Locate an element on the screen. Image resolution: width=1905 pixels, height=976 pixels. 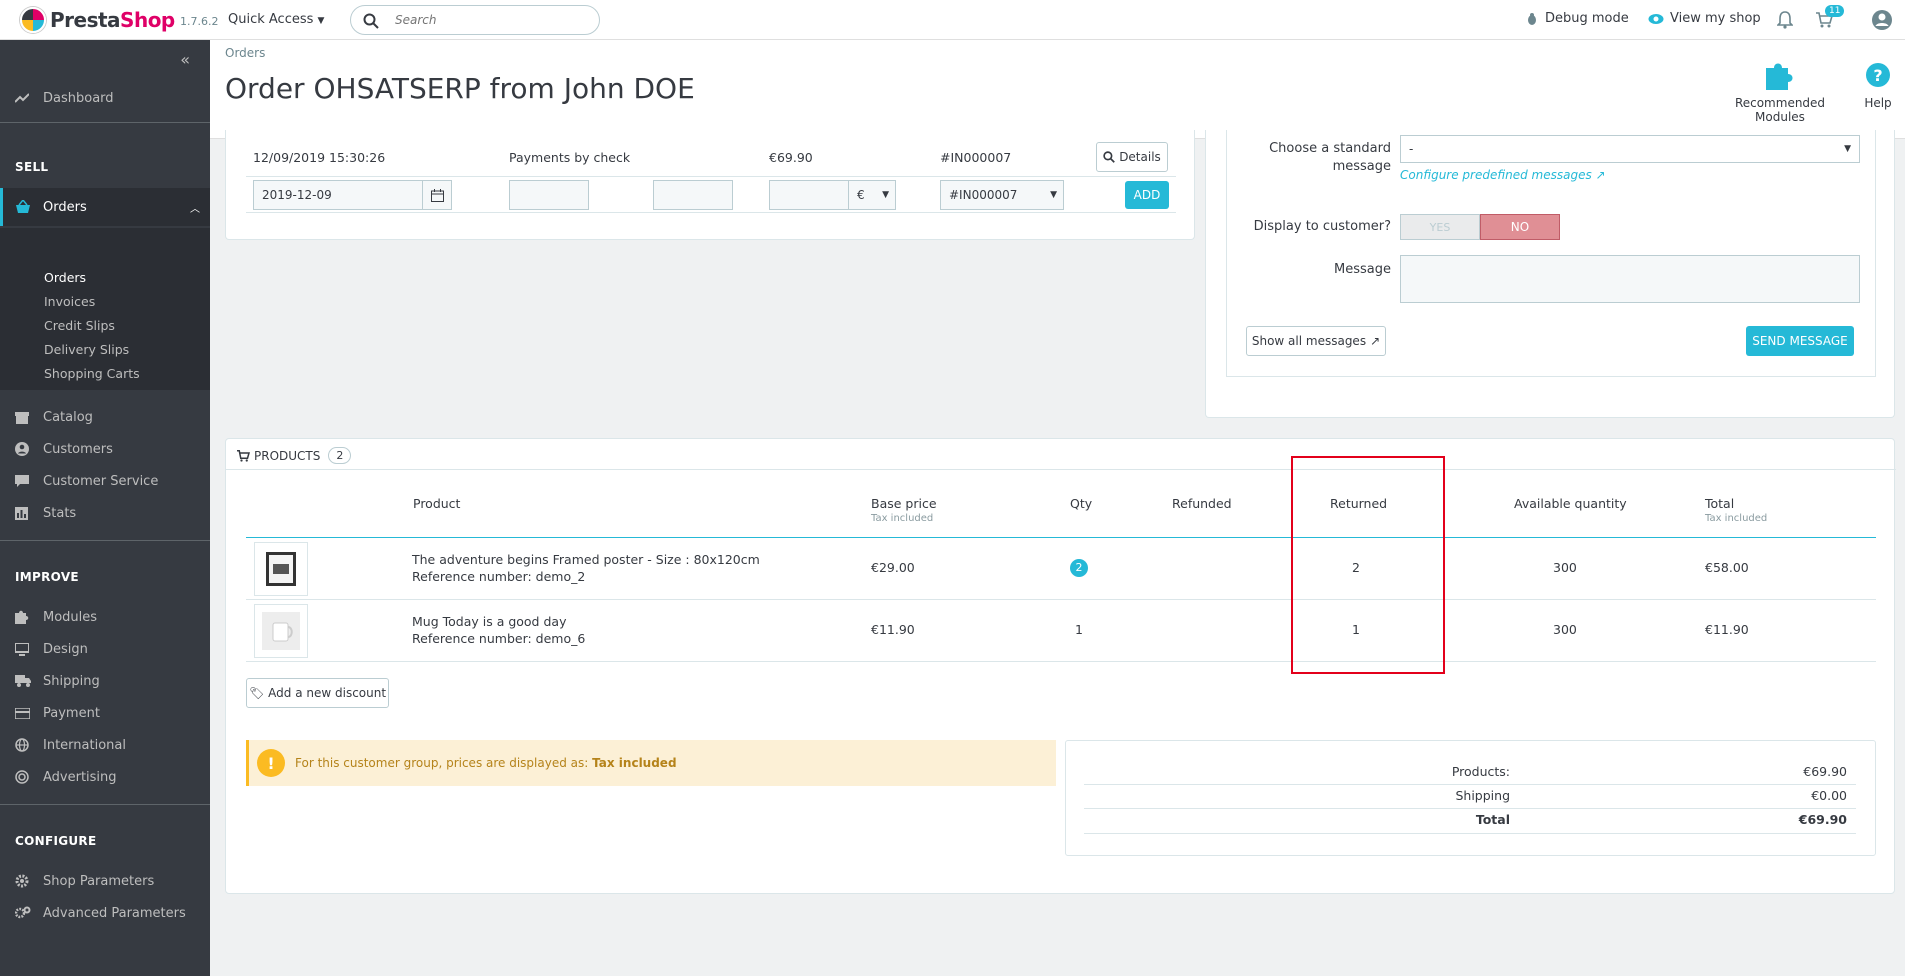
product-base-price: €11.90 is located at coordinates (893, 629).